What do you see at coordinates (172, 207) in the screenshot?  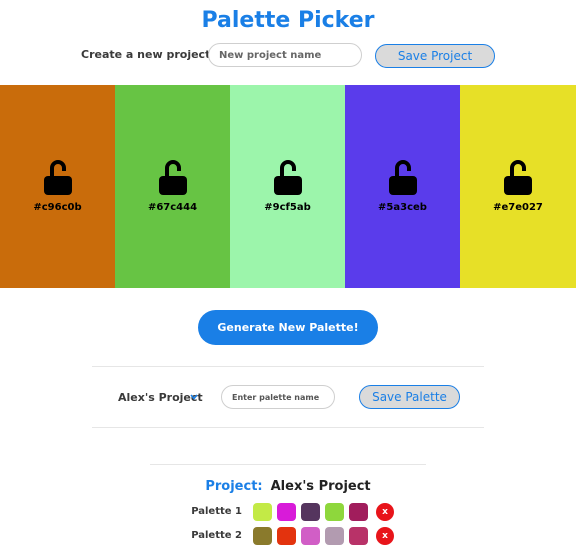 I see `swatch-hex-label: #67c444` at bounding box center [172, 207].